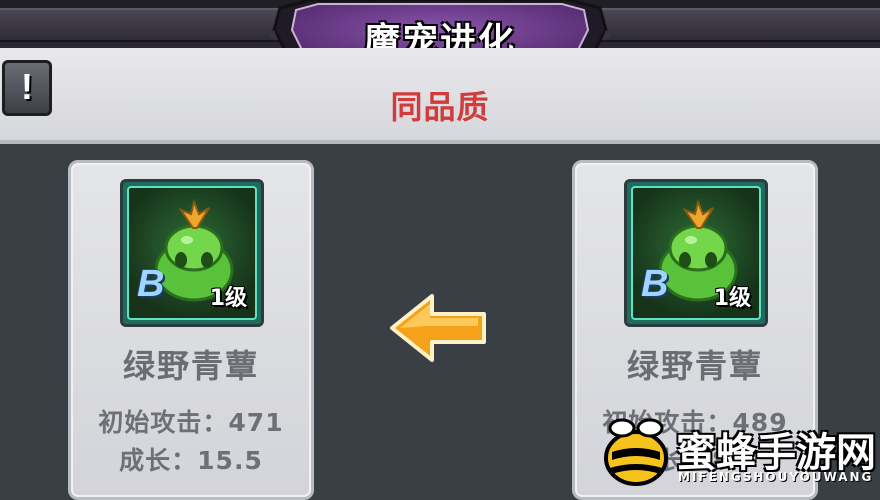  I want to click on watermark: 蜜蜂手游网 MIFENGSHOUYOUWANG, so click(739, 455).